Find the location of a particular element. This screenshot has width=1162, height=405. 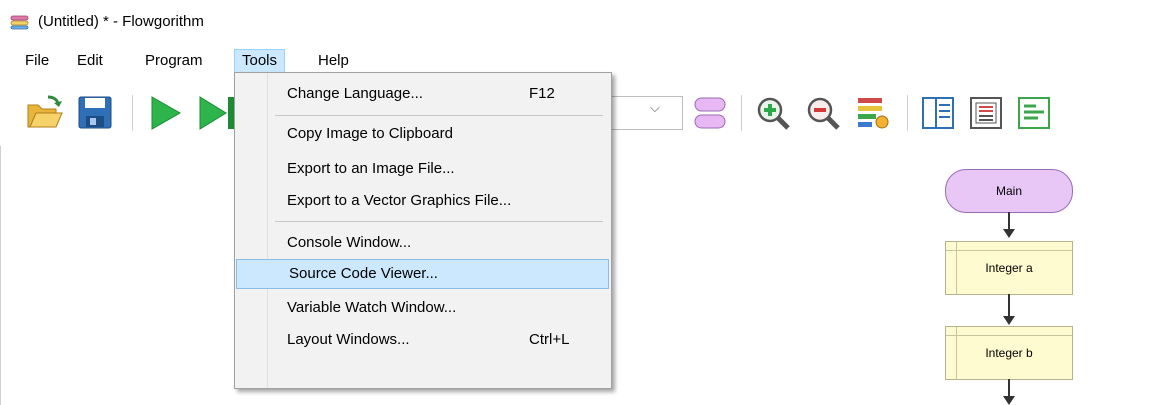

flowchart-declare-a: Integer a is located at coordinates (1009, 268).